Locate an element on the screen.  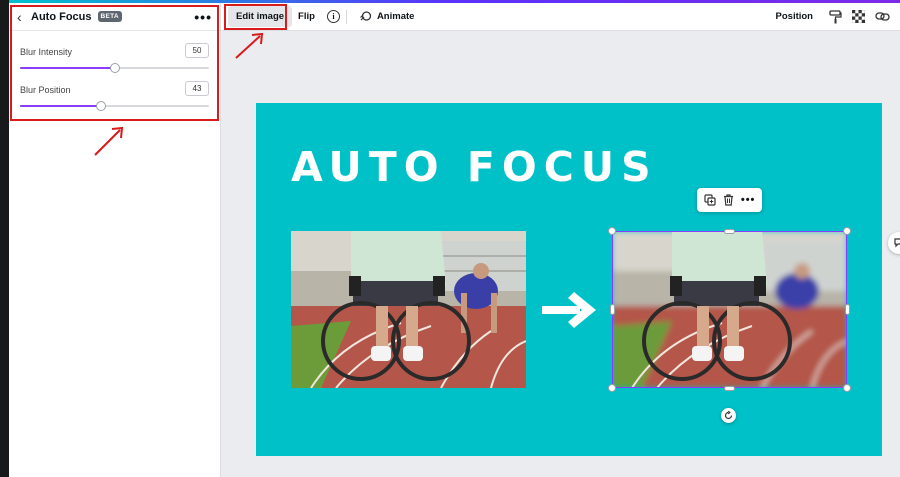
flip-button: Flip is located at coordinates (306, 16).